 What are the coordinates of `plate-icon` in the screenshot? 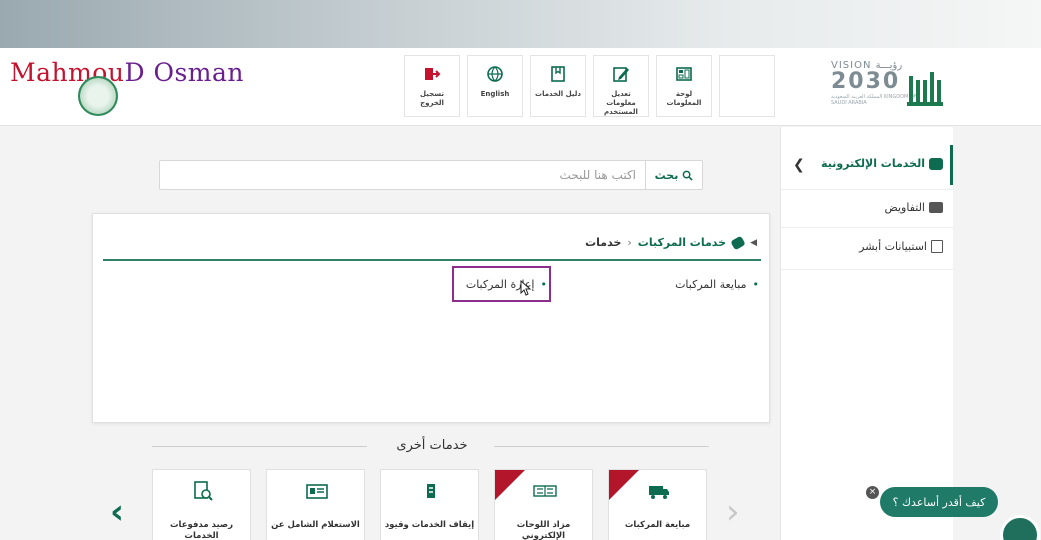 It's located at (545, 491).